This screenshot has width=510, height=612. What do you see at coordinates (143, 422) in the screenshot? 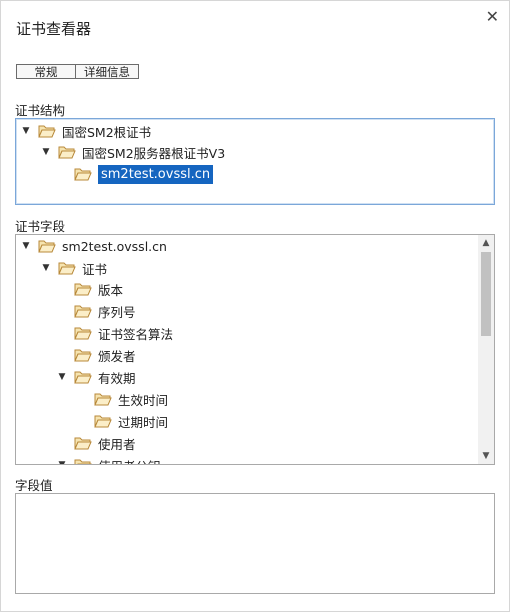
I see `tree-node-label: 过期时间` at bounding box center [143, 422].